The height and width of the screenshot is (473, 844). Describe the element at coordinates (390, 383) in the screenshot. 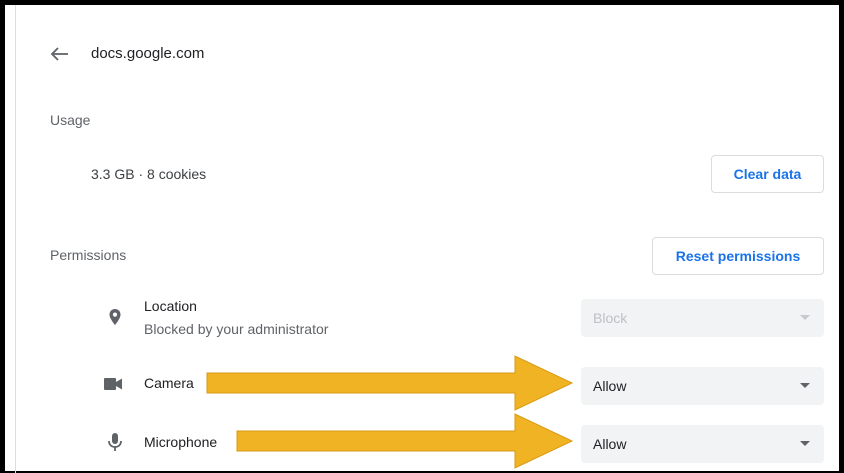

I see `camera-arrow` at that location.